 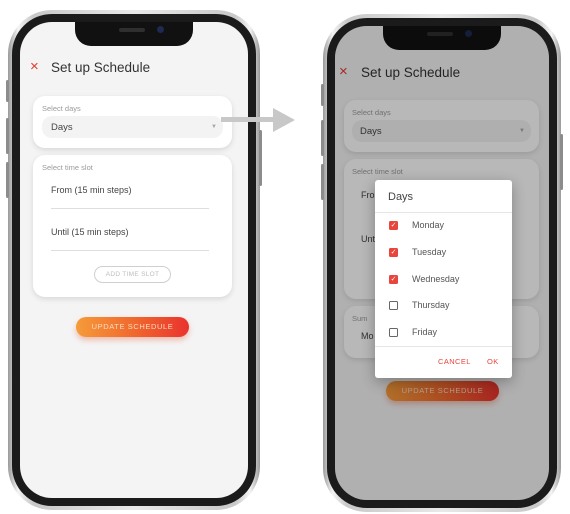 I want to click on speaker-grille, so click(x=132, y=30).